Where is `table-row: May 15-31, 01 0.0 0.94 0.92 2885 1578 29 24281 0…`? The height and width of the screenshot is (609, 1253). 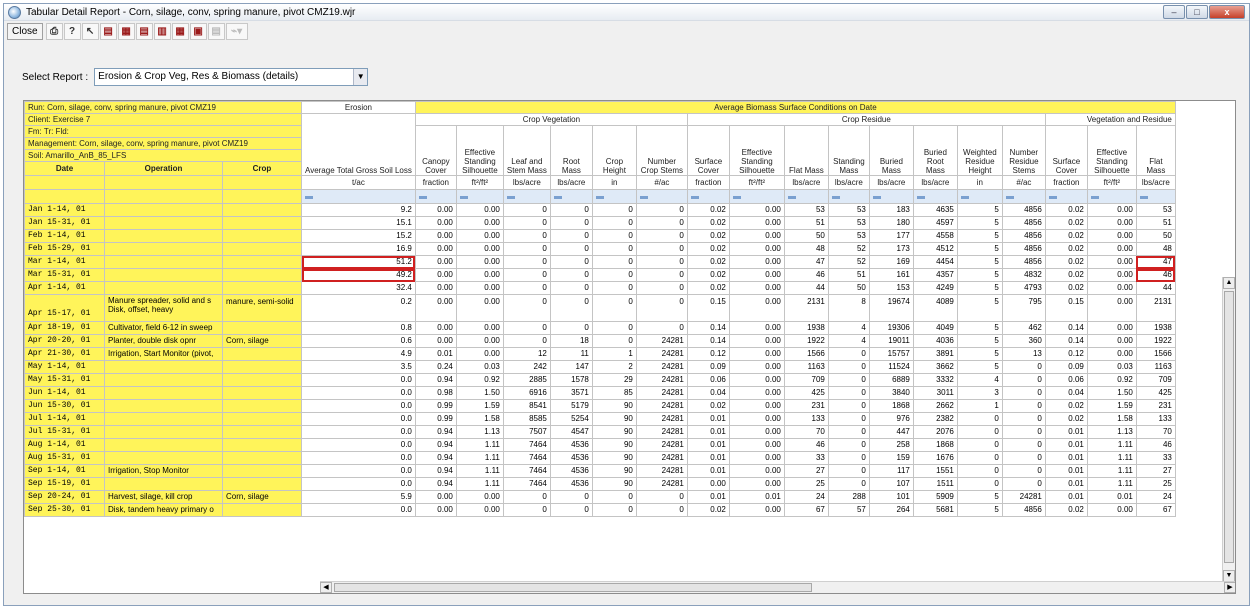 table-row: May 15-31, 01 0.0 0.94 0.92 2885 1578 29 24281 0… is located at coordinates (600, 380).